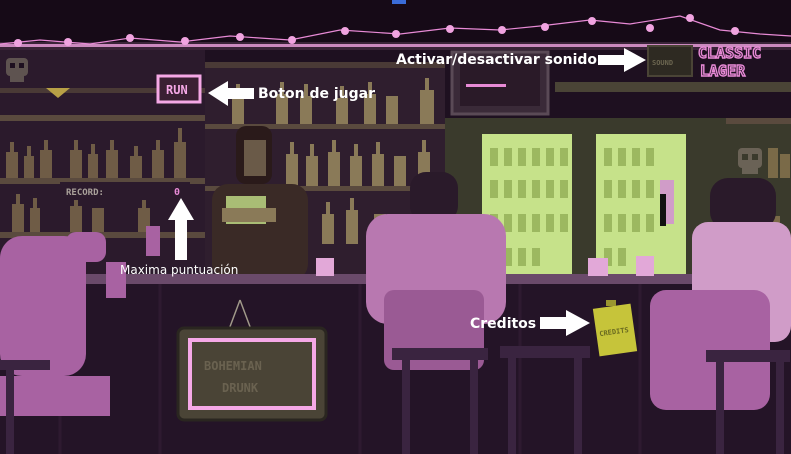  What do you see at coordinates (316, 94) in the screenshot?
I see `play-button-annotation: Boton de jugar` at bounding box center [316, 94].